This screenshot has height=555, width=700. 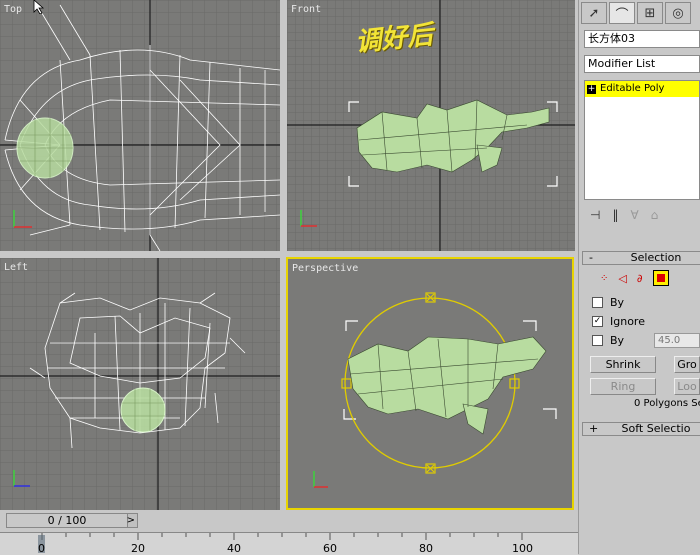 What do you see at coordinates (622, 13) in the screenshot?
I see `modify-icon: ⌒` at bounding box center [622, 13].